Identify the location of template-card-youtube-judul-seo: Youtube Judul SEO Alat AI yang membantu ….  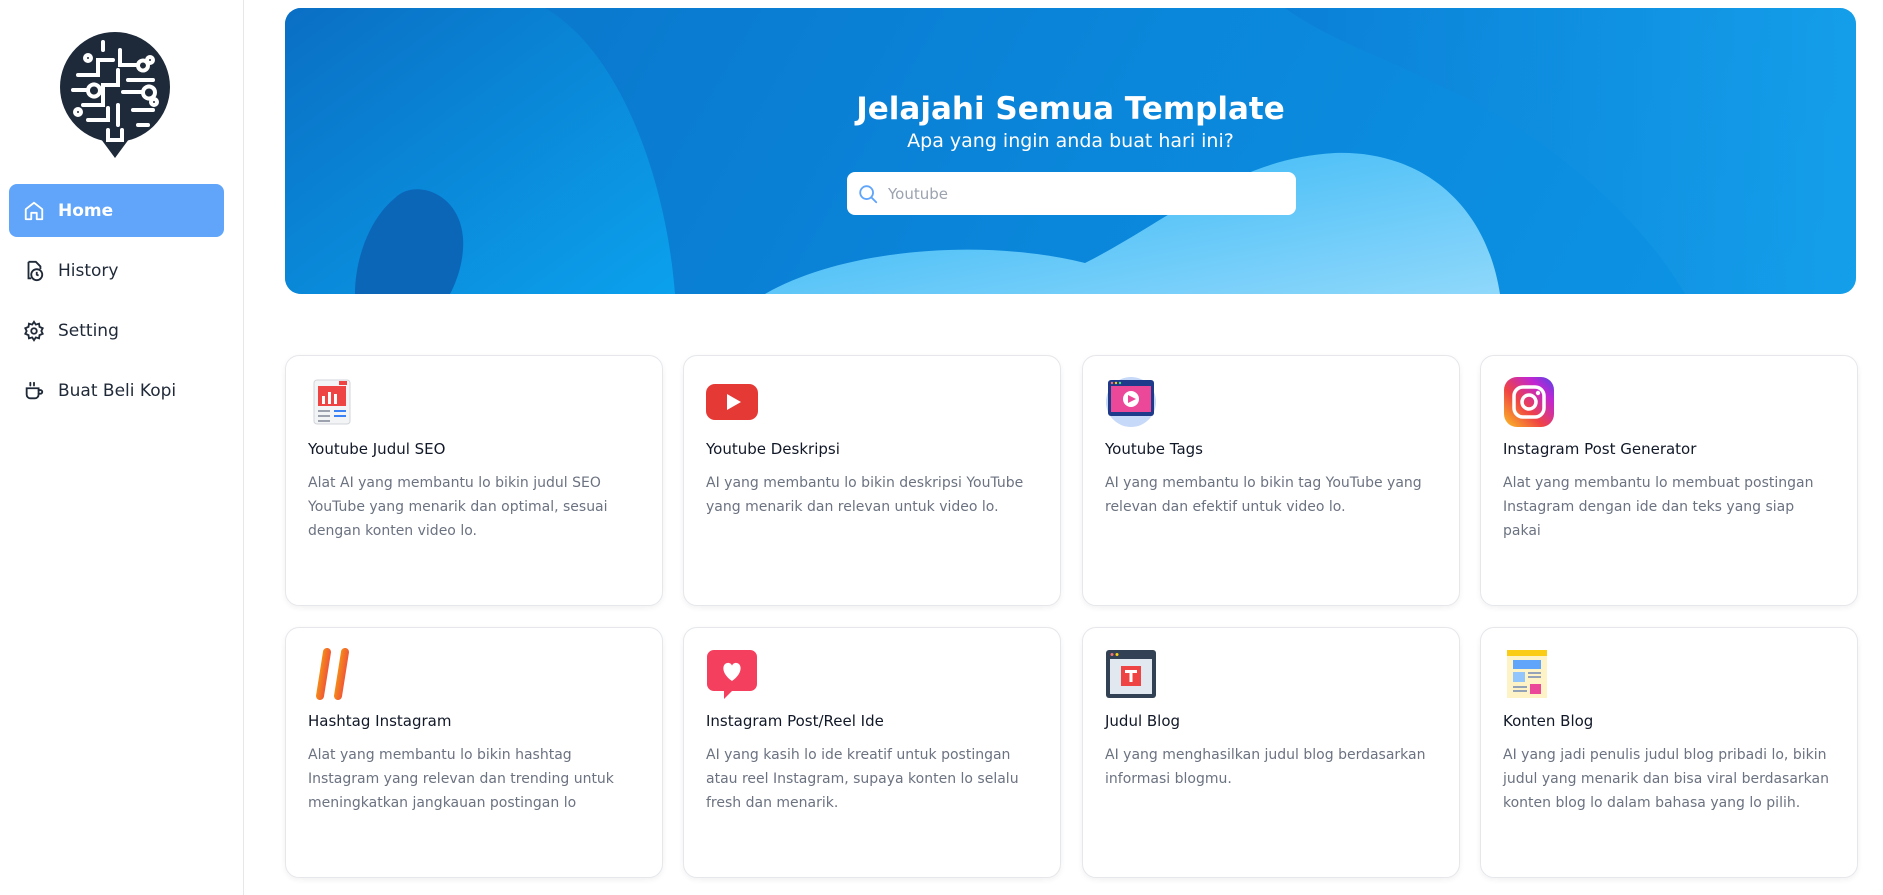
(474, 480).